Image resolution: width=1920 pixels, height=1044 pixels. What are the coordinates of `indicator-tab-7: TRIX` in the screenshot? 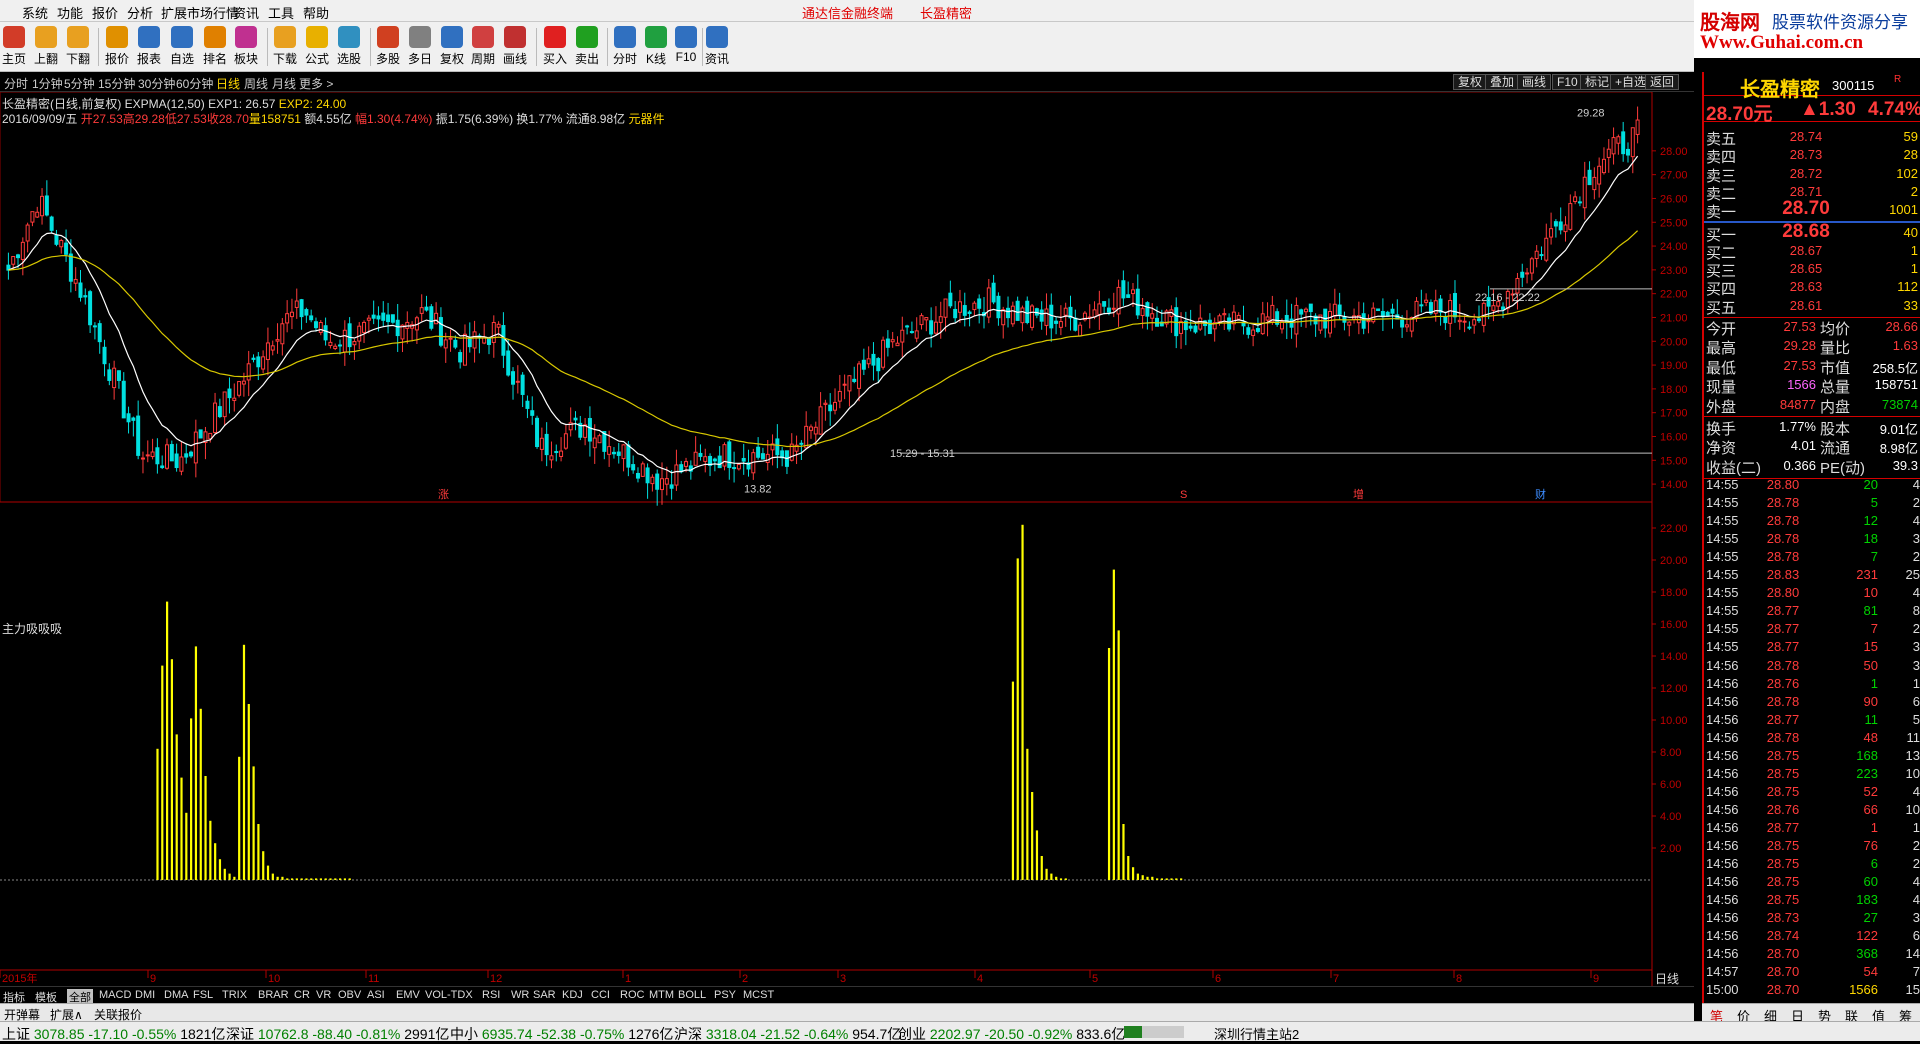 It's located at (234, 995).